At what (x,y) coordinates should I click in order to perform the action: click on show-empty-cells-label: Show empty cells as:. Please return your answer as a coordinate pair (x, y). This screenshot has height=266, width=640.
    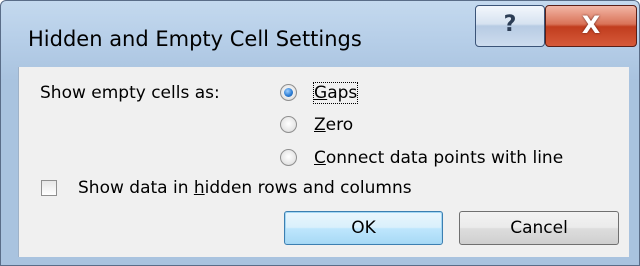
    Looking at the image, I should click on (130, 93).